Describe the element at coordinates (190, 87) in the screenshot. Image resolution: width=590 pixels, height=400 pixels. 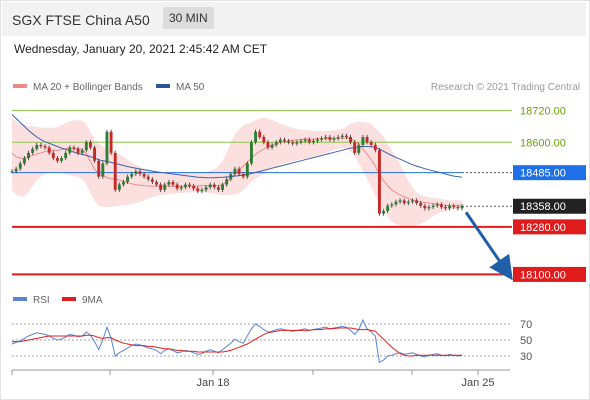
I see `legend-ma50-label: MA 50` at that location.